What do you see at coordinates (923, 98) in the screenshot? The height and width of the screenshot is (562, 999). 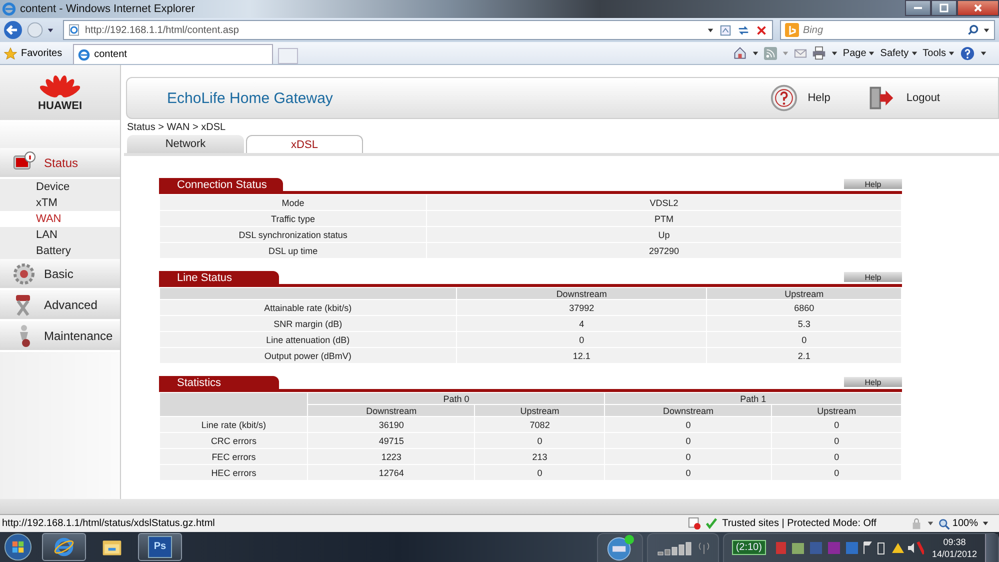 I see `logout-link: Logout` at bounding box center [923, 98].